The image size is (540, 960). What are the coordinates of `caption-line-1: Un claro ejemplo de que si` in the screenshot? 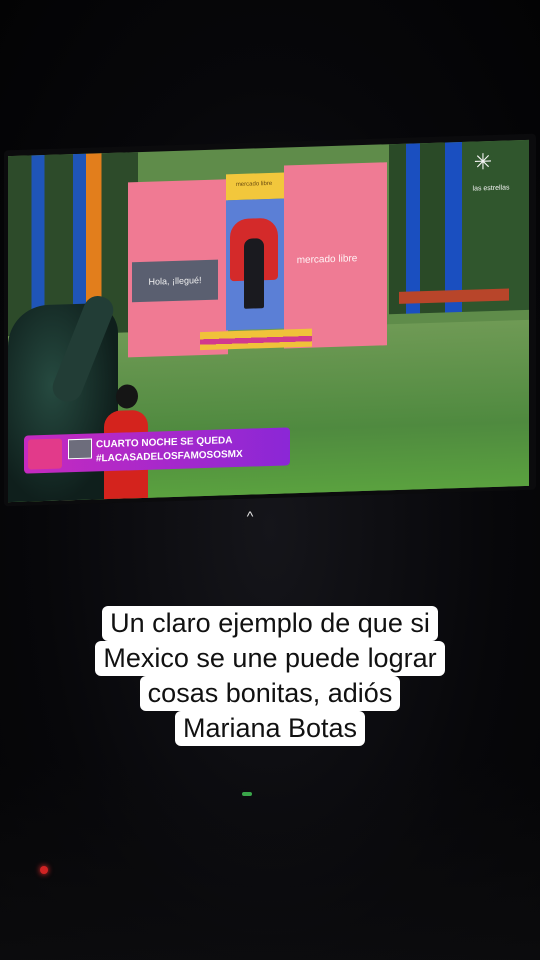 It's located at (270, 623).